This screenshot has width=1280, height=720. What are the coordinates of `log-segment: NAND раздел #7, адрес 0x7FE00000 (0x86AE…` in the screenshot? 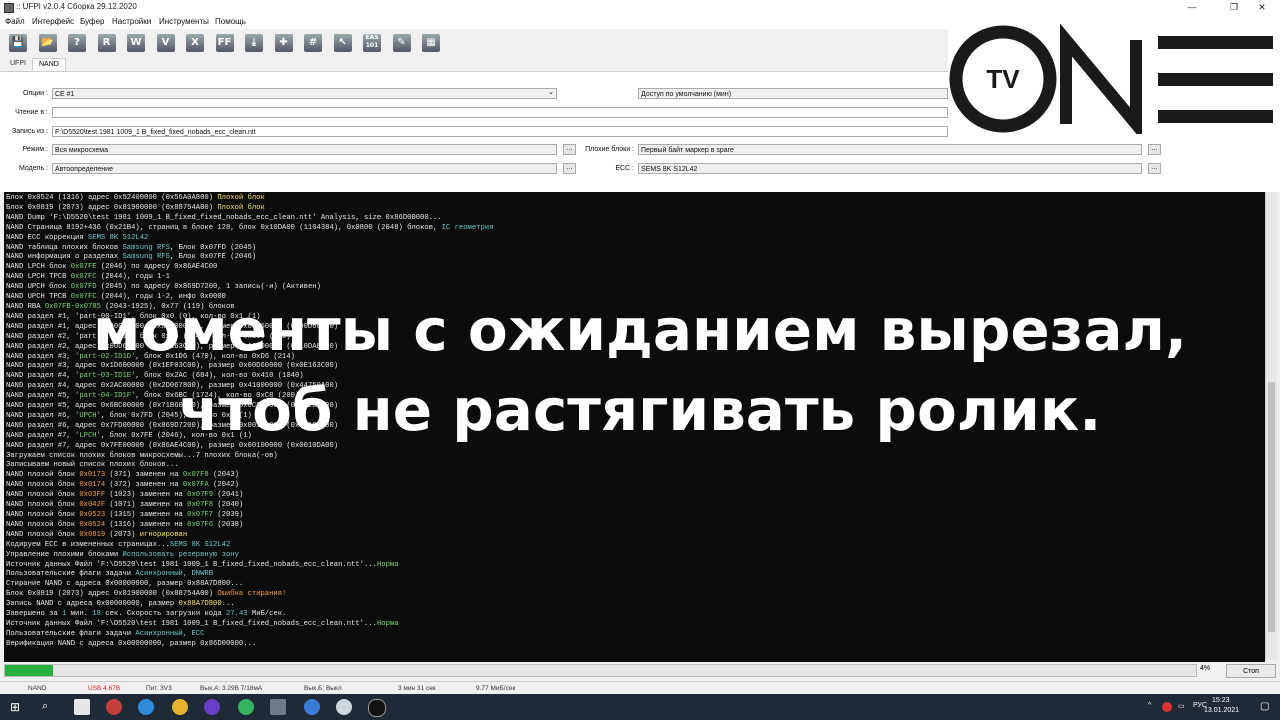 It's located at (172, 445).